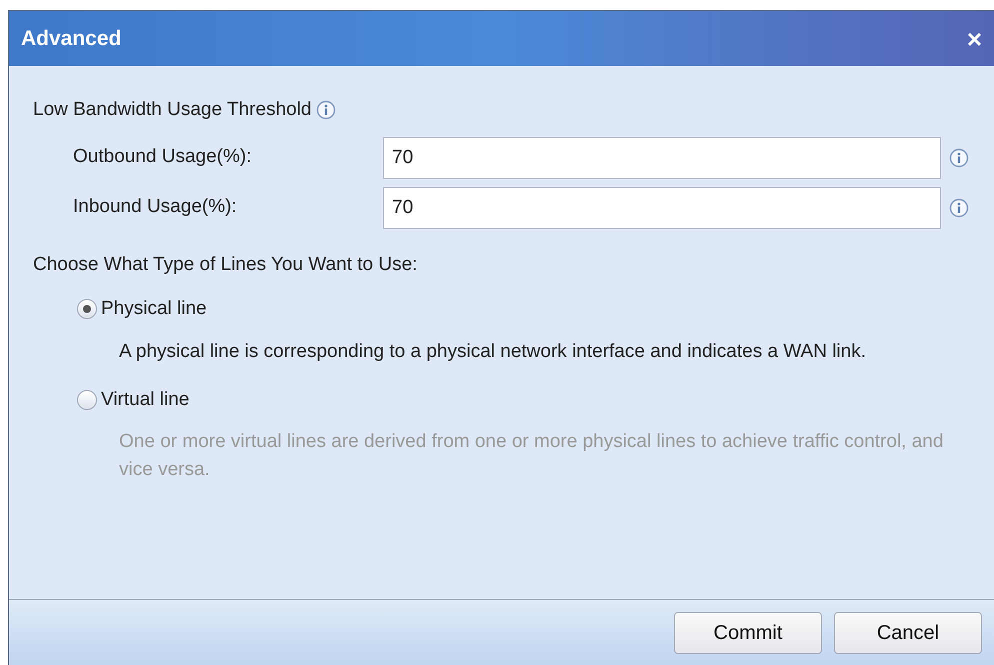 This screenshot has width=994, height=665. I want to click on dialog-button: Cancel, so click(908, 633).